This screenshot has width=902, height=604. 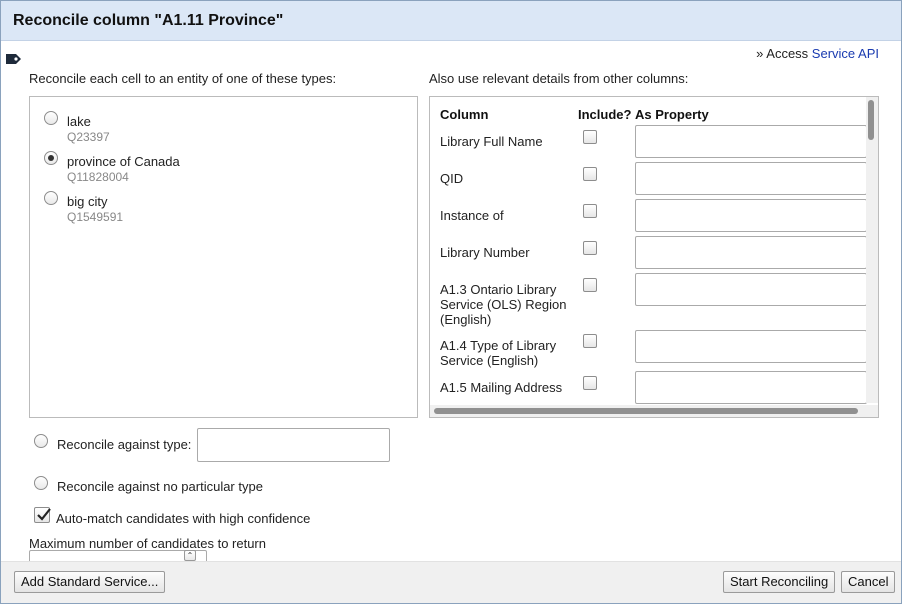 What do you see at coordinates (872, 250) in the screenshot?
I see `vertical-scrollbar` at bounding box center [872, 250].